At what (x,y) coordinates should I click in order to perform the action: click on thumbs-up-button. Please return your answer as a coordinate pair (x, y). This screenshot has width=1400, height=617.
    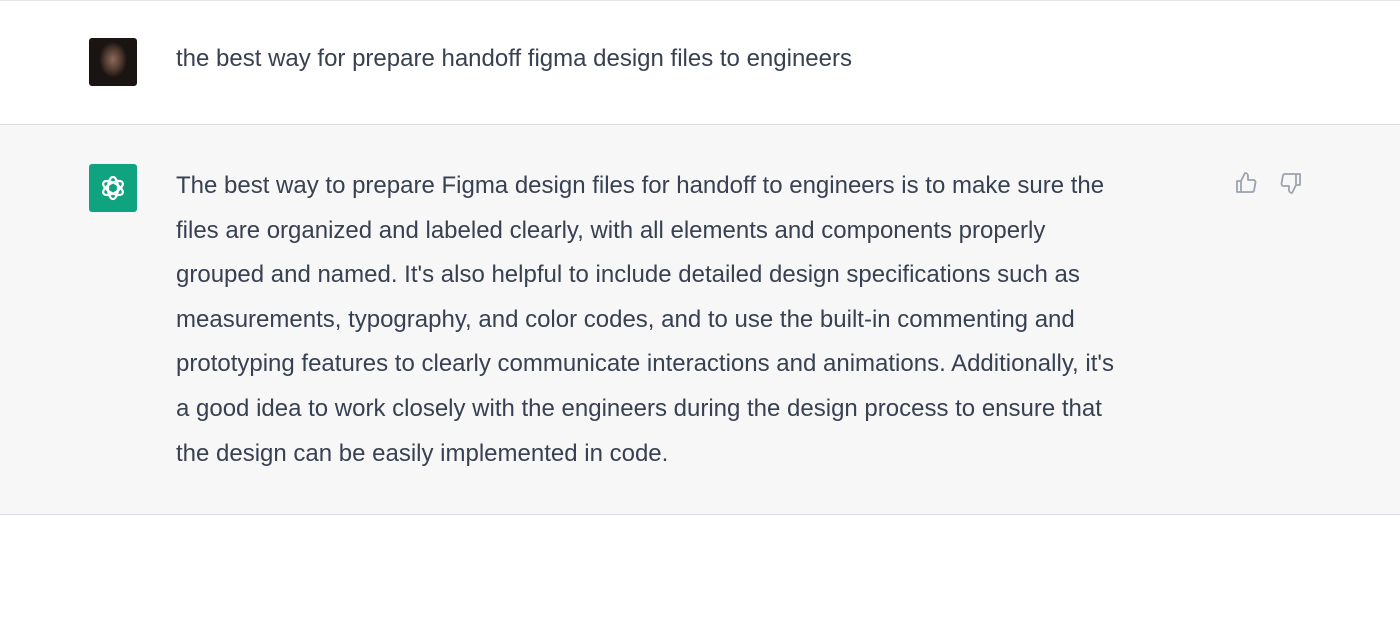
    Looking at the image, I should click on (1246, 183).